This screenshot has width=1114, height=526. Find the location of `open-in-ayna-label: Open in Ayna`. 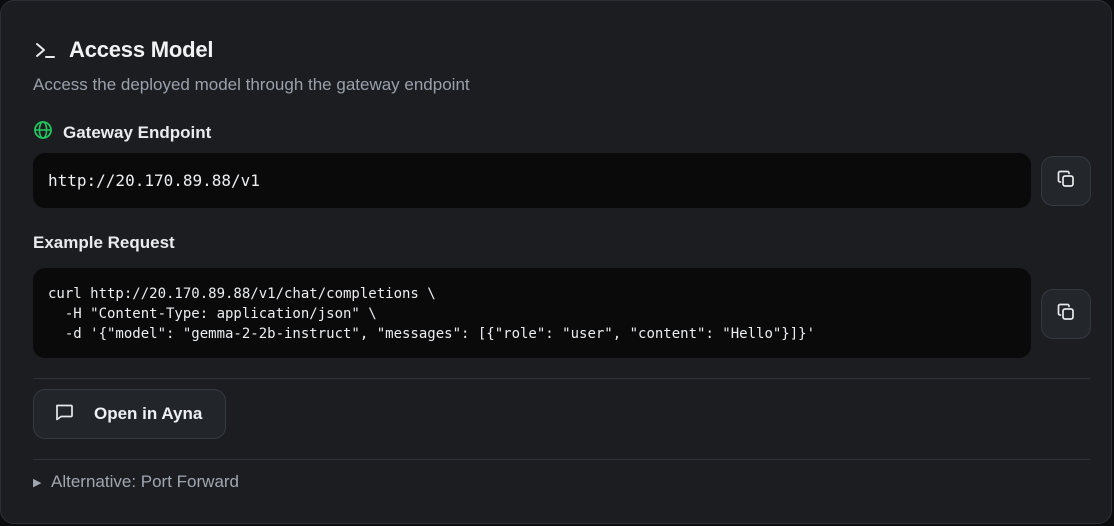

open-in-ayna-label: Open in Ayna is located at coordinates (148, 413).